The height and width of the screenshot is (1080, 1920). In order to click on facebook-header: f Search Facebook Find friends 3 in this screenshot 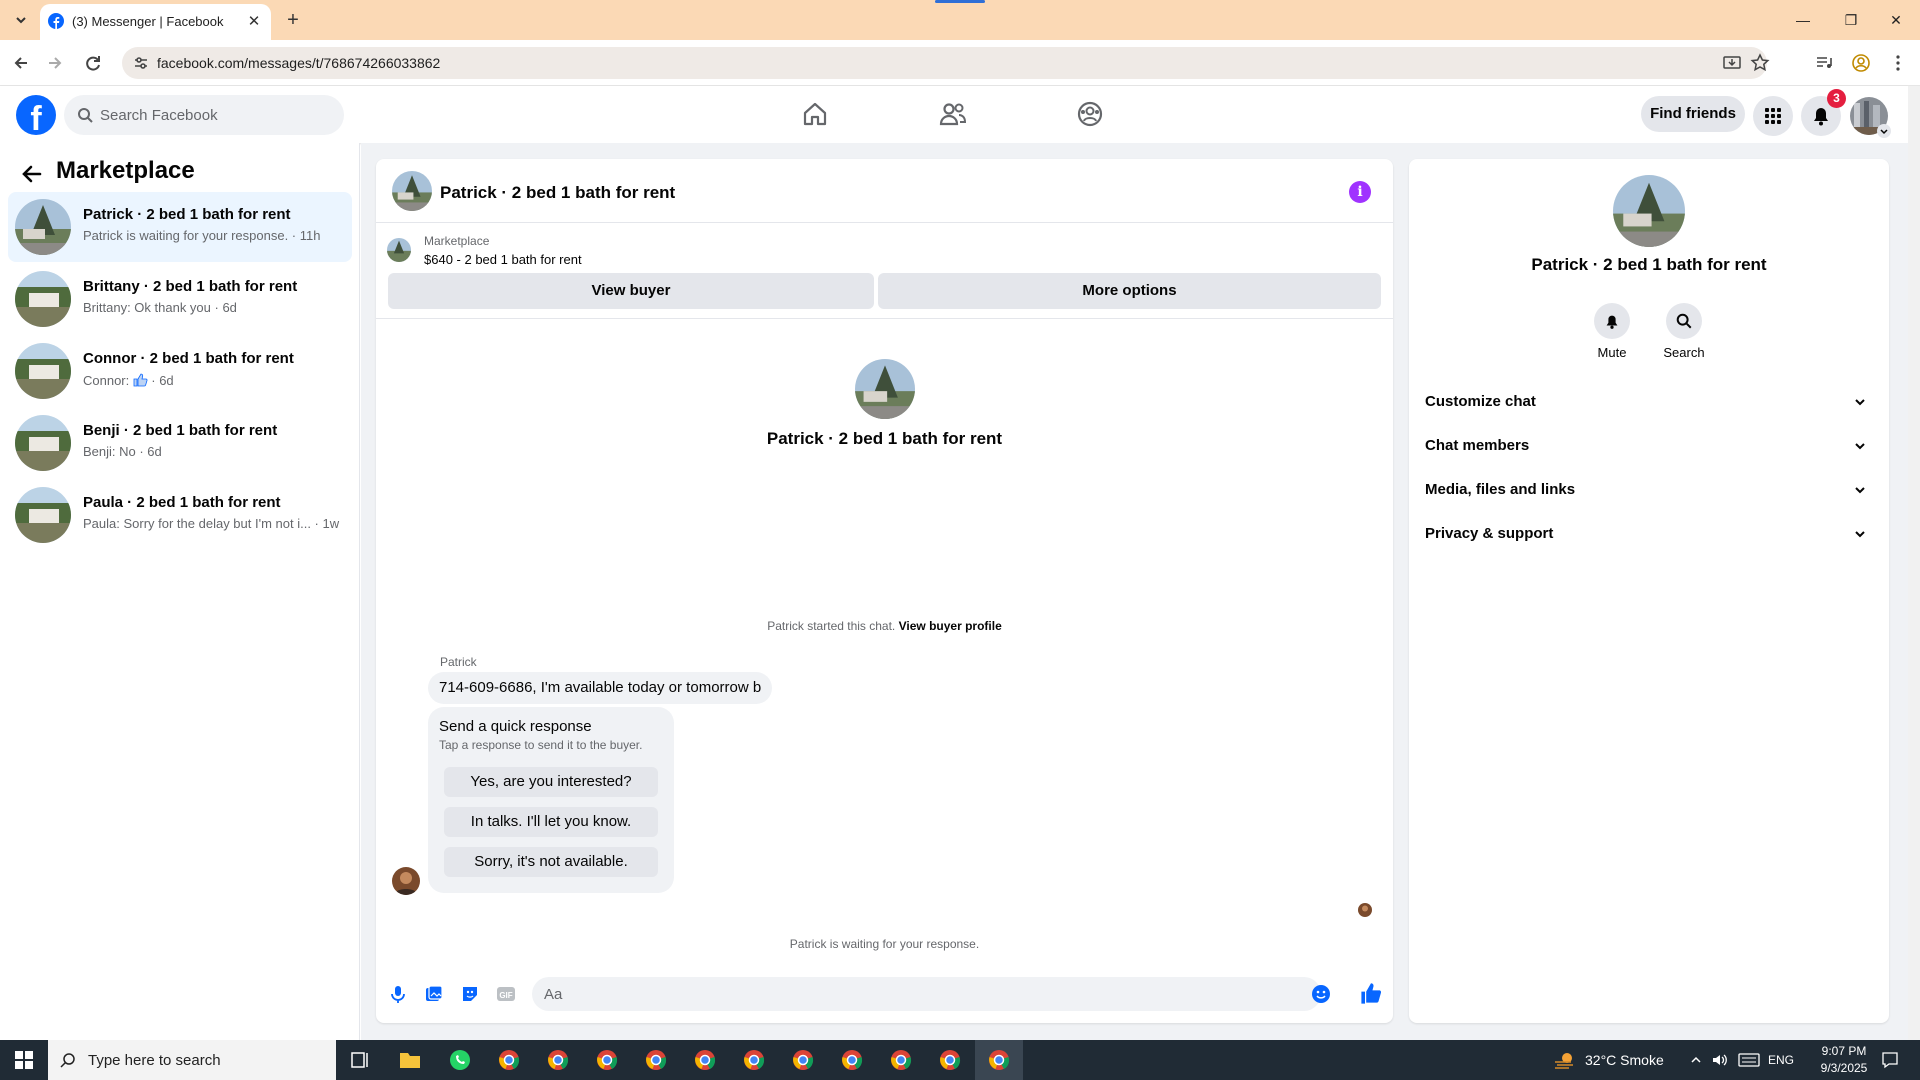, I will do `click(954, 114)`.